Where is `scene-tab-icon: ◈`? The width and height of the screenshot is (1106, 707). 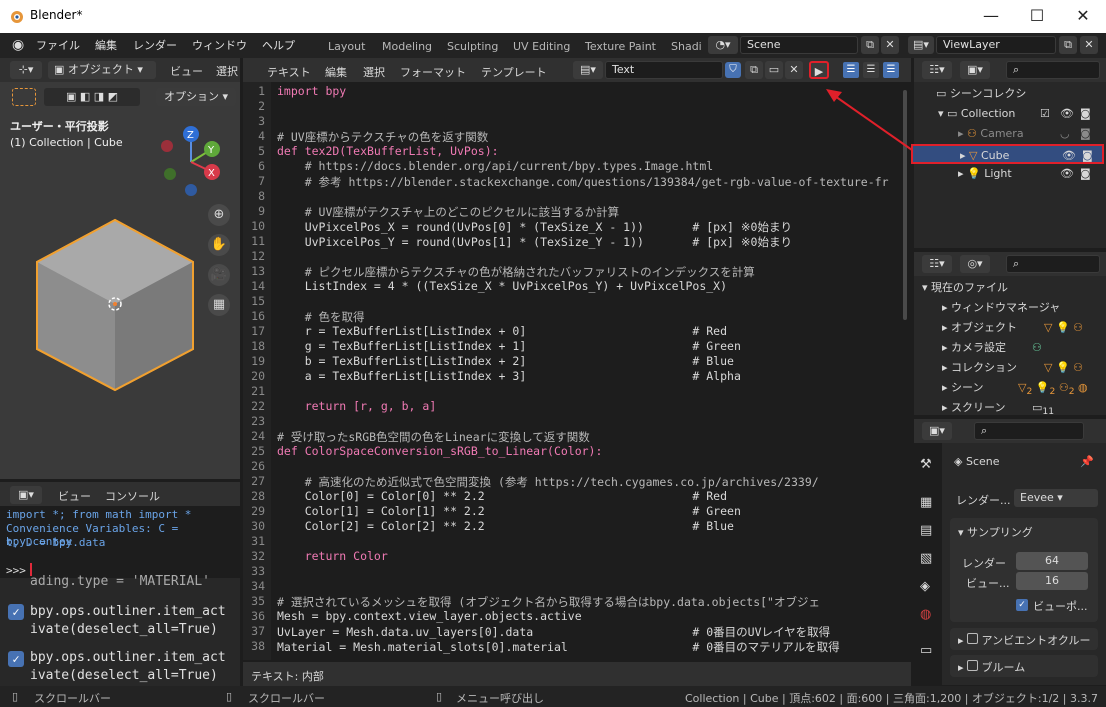 scene-tab-icon: ◈ is located at coordinates (925, 586).